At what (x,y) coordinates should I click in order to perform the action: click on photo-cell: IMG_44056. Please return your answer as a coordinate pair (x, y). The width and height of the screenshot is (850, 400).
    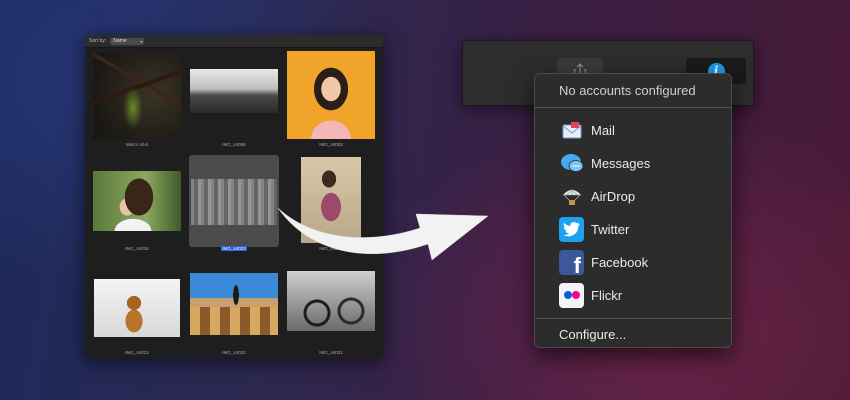
    Looking at the image, I should click on (234, 99).